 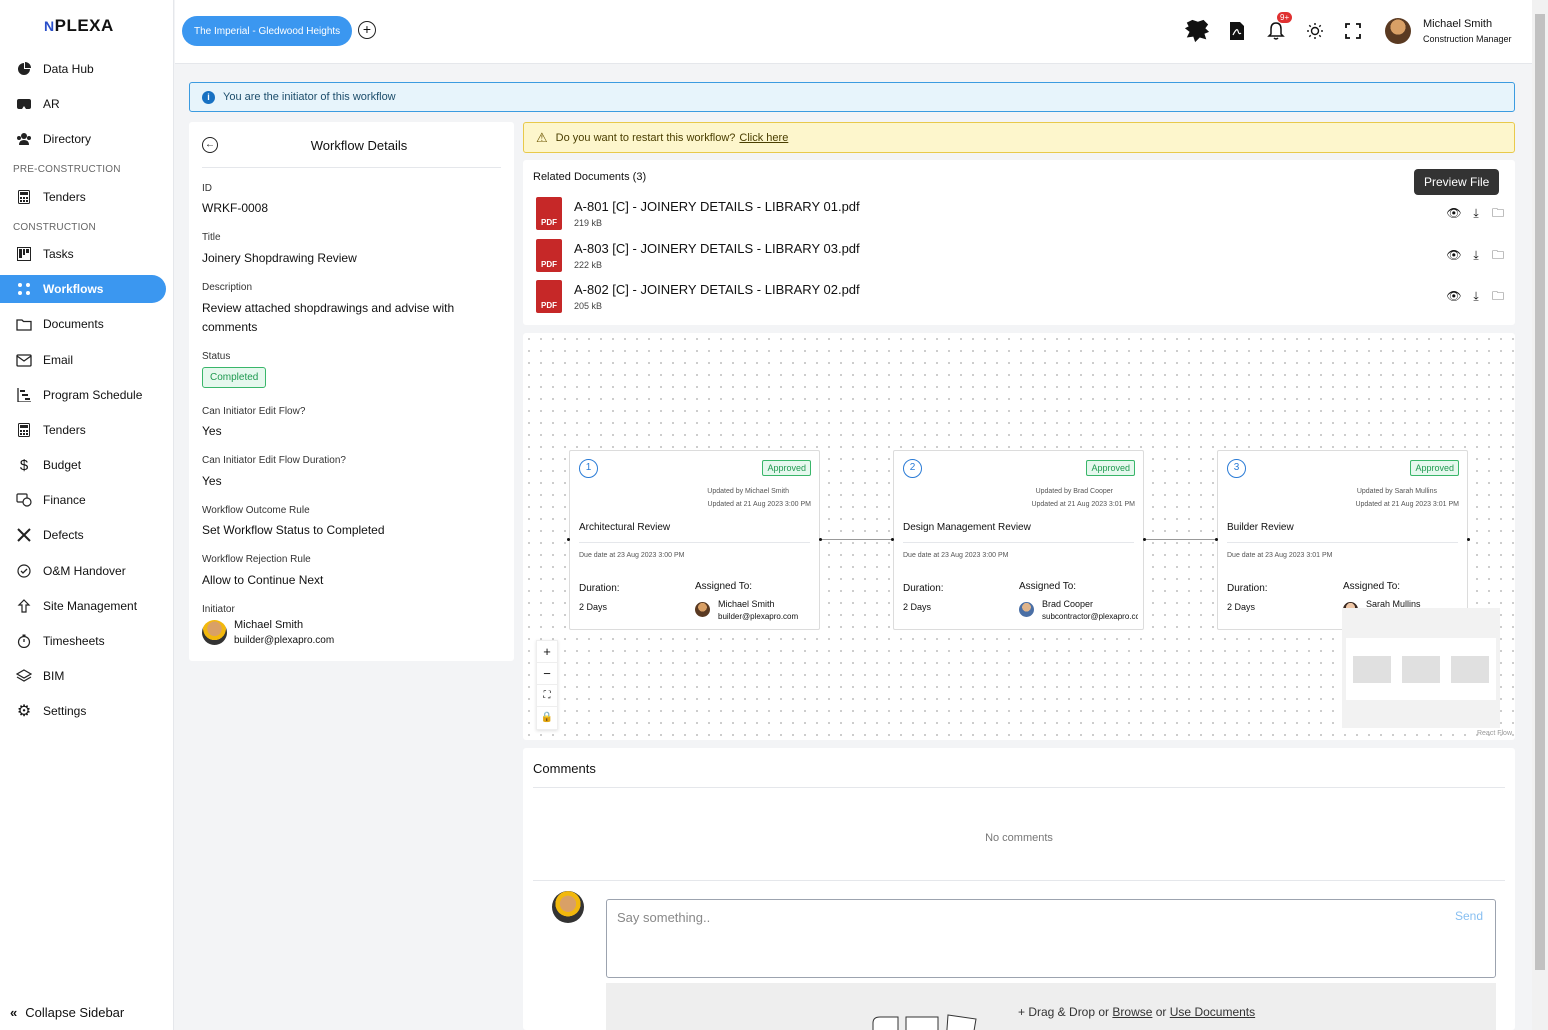 What do you see at coordinates (645, 137) in the screenshot?
I see `warning-text: Do you want to restart this workflow?` at bounding box center [645, 137].